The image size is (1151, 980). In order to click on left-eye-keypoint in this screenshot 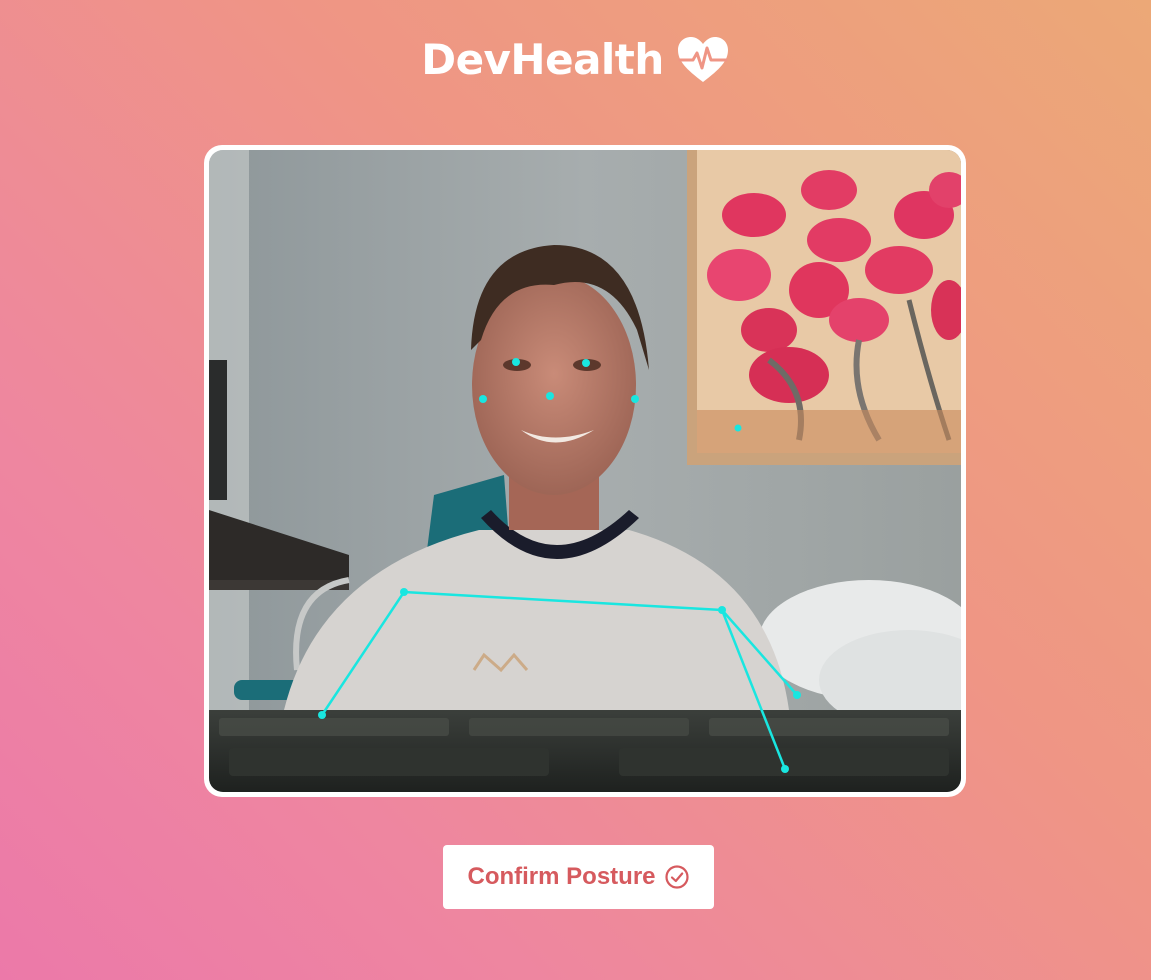, I will do `click(516, 362)`.